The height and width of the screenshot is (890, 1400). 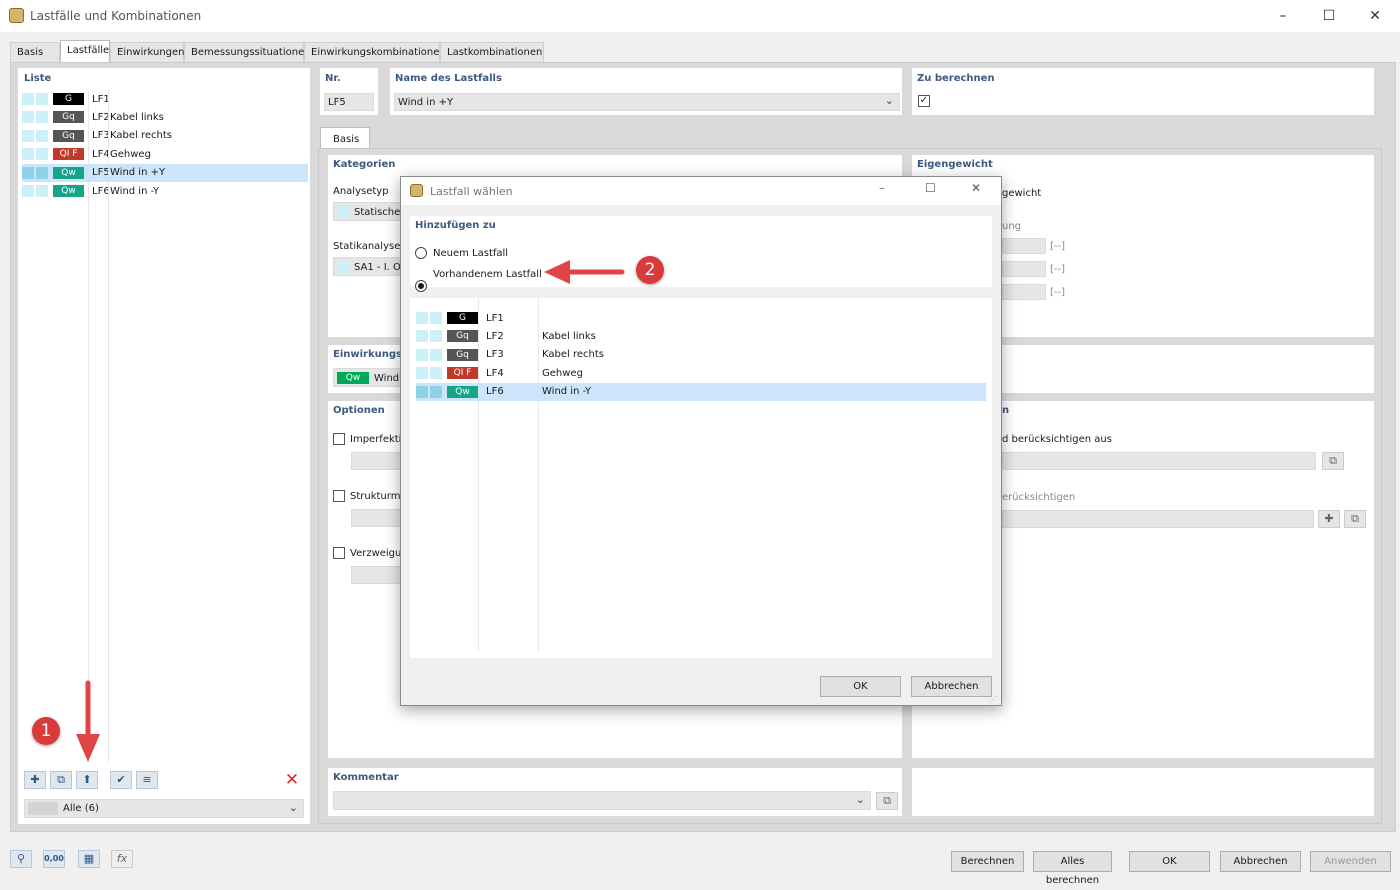 I want to click on category-swatch: G, so click(x=462, y=318).